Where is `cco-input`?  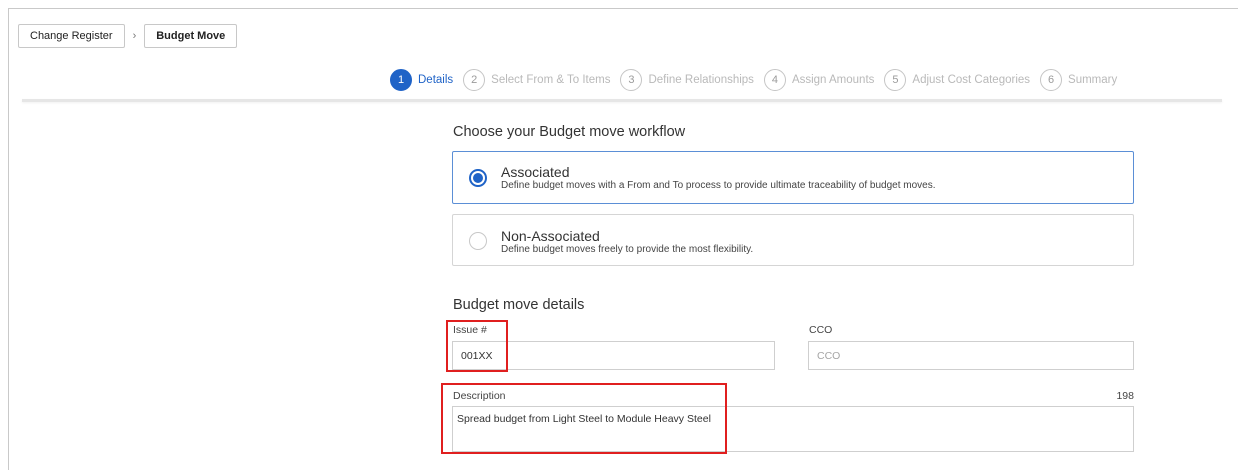
cco-input is located at coordinates (971, 355).